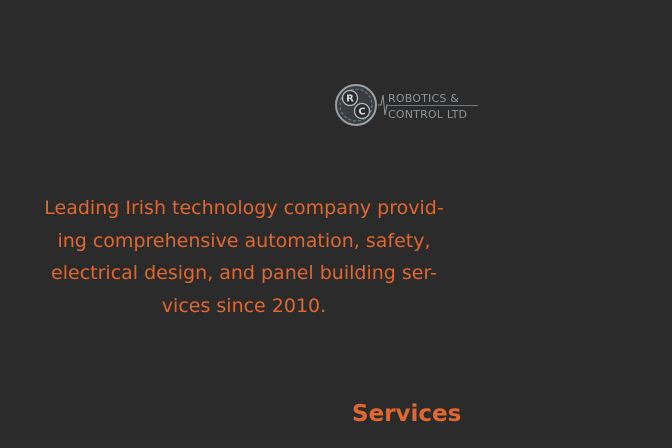 The image size is (672, 448). What do you see at coordinates (350, 99) in the screenshot?
I see `logo-monogram-r: R` at bounding box center [350, 99].